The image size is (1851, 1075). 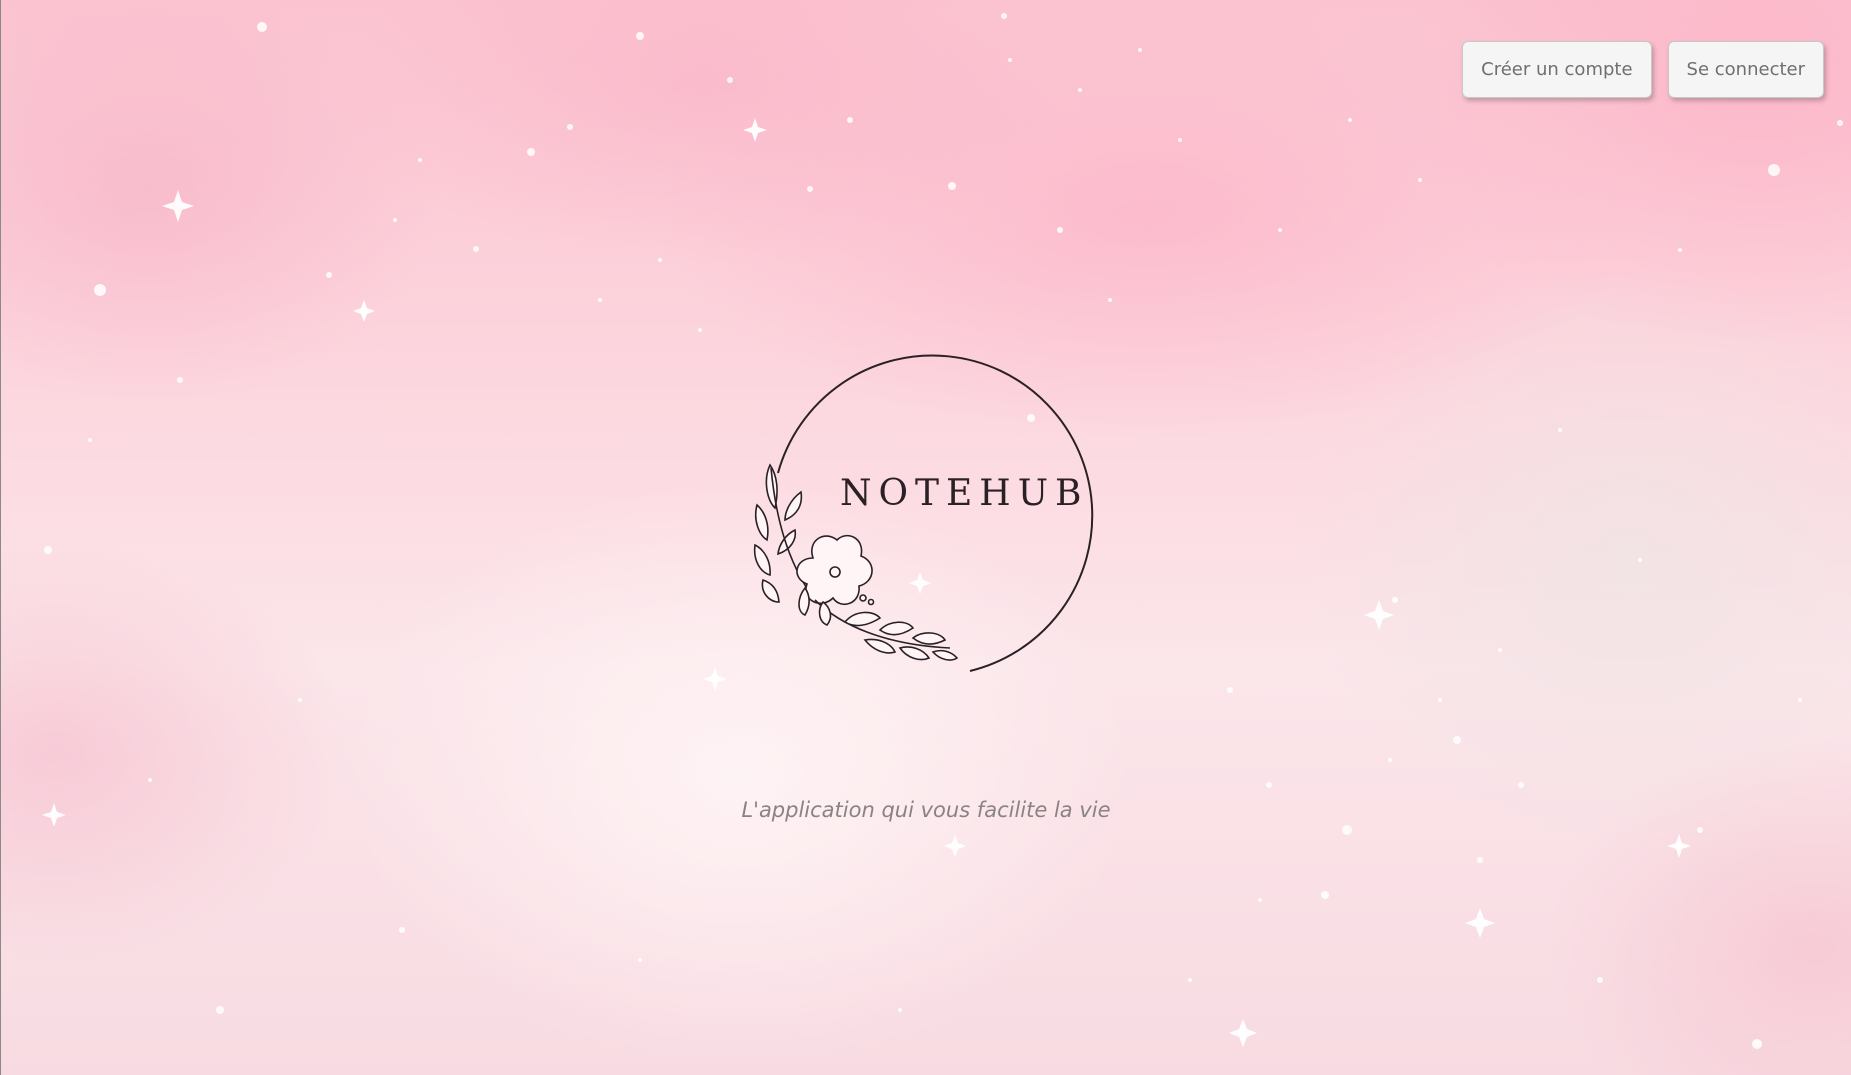 I want to click on tagline: L'application qui vous facilite la vie, so click(x=926, y=810).